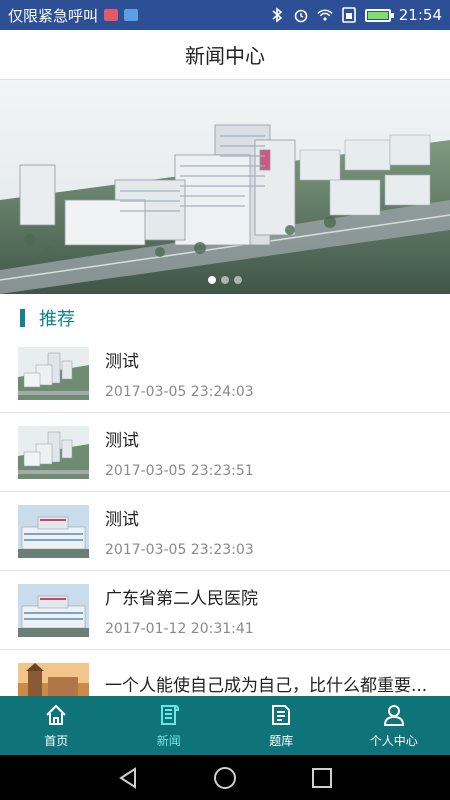 Image resolution: width=450 pixels, height=800 pixels. What do you see at coordinates (169, 715) in the screenshot?
I see `news-icon` at bounding box center [169, 715].